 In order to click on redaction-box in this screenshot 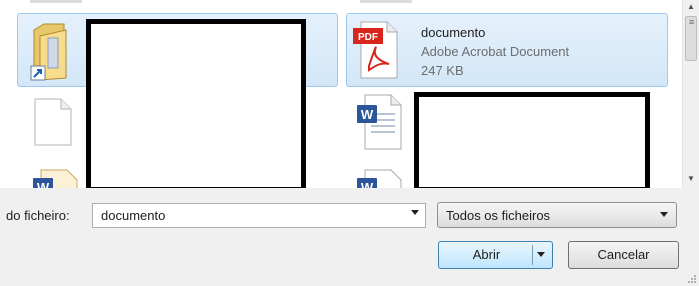, I will do `click(532, 140)`.